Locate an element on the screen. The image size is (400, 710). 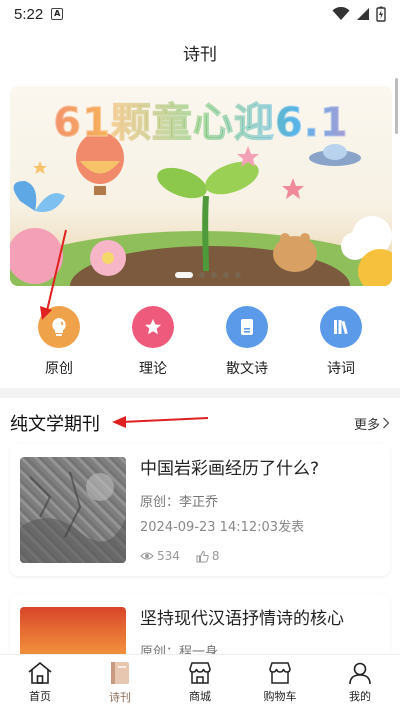
page-title: 诗刊 is located at coordinates (200, 54).